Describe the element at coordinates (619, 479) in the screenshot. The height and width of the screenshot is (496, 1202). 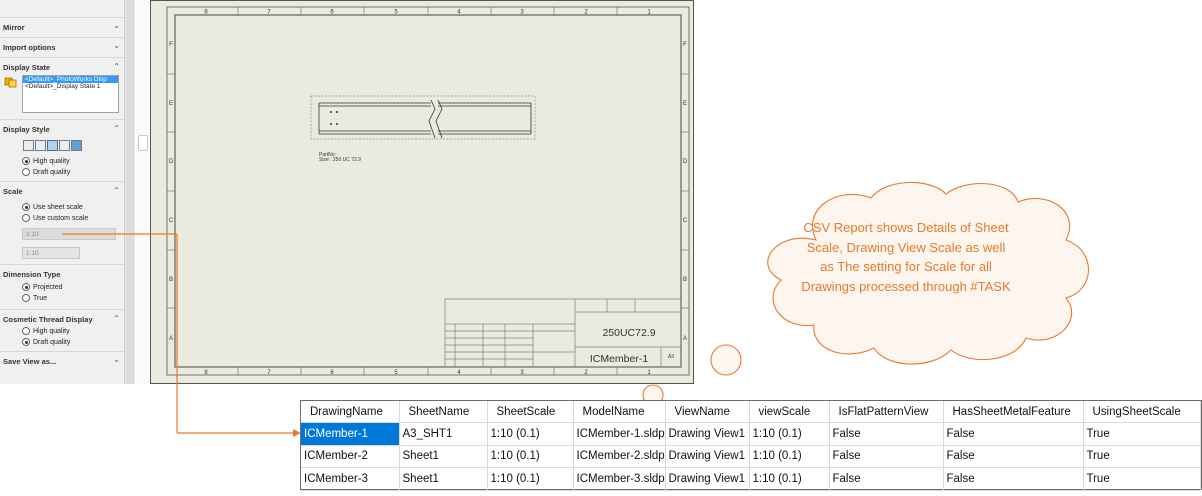
I see `table-cell: ICMember-3.sldprt` at that location.